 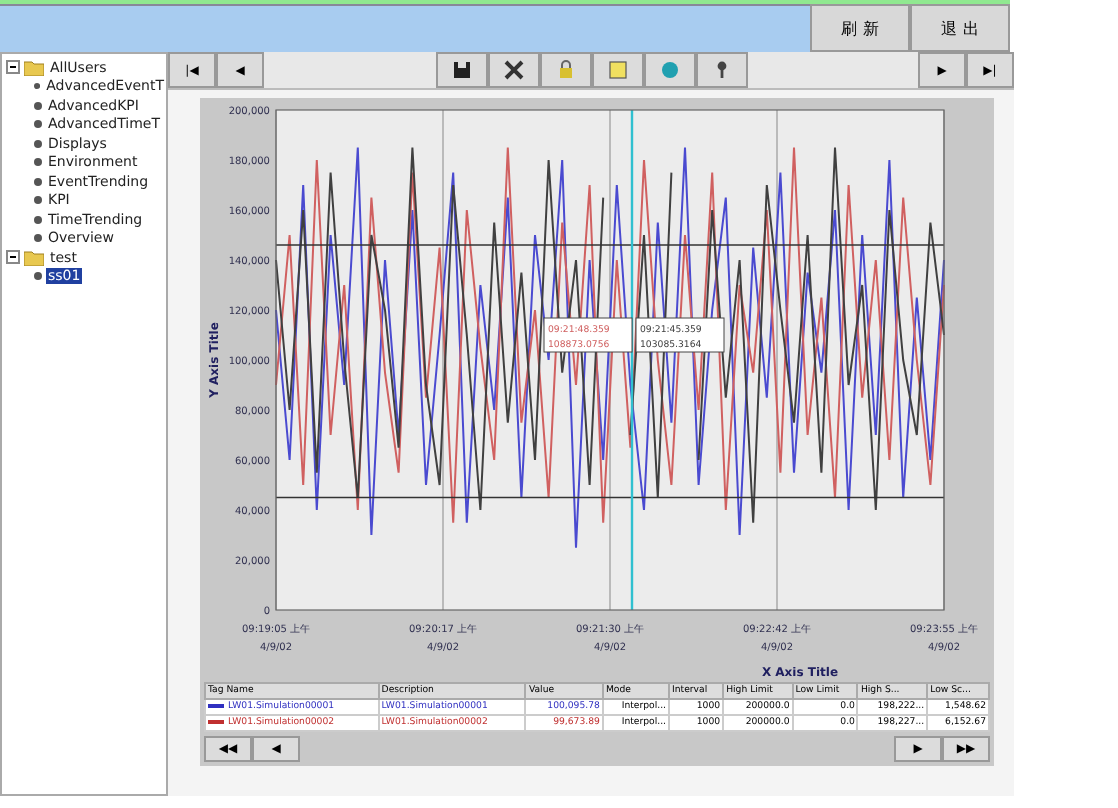 What do you see at coordinates (461, 70) in the screenshot?
I see `save-button` at bounding box center [461, 70].